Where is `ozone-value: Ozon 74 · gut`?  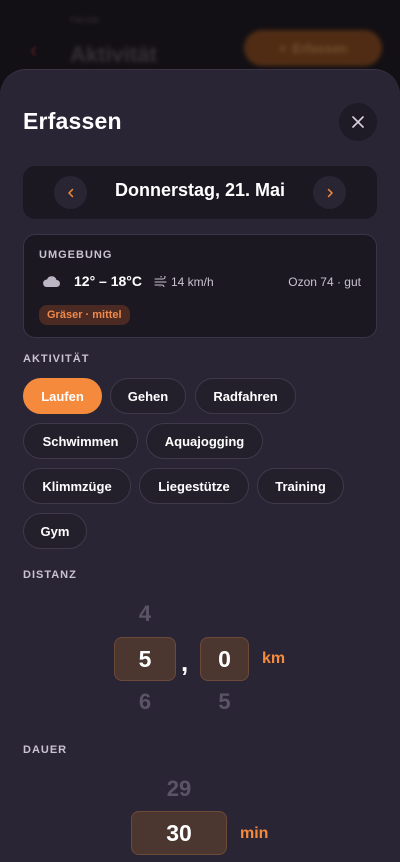 ozone-value: Ozon 74 · gut is located at coordinates (324, 282).